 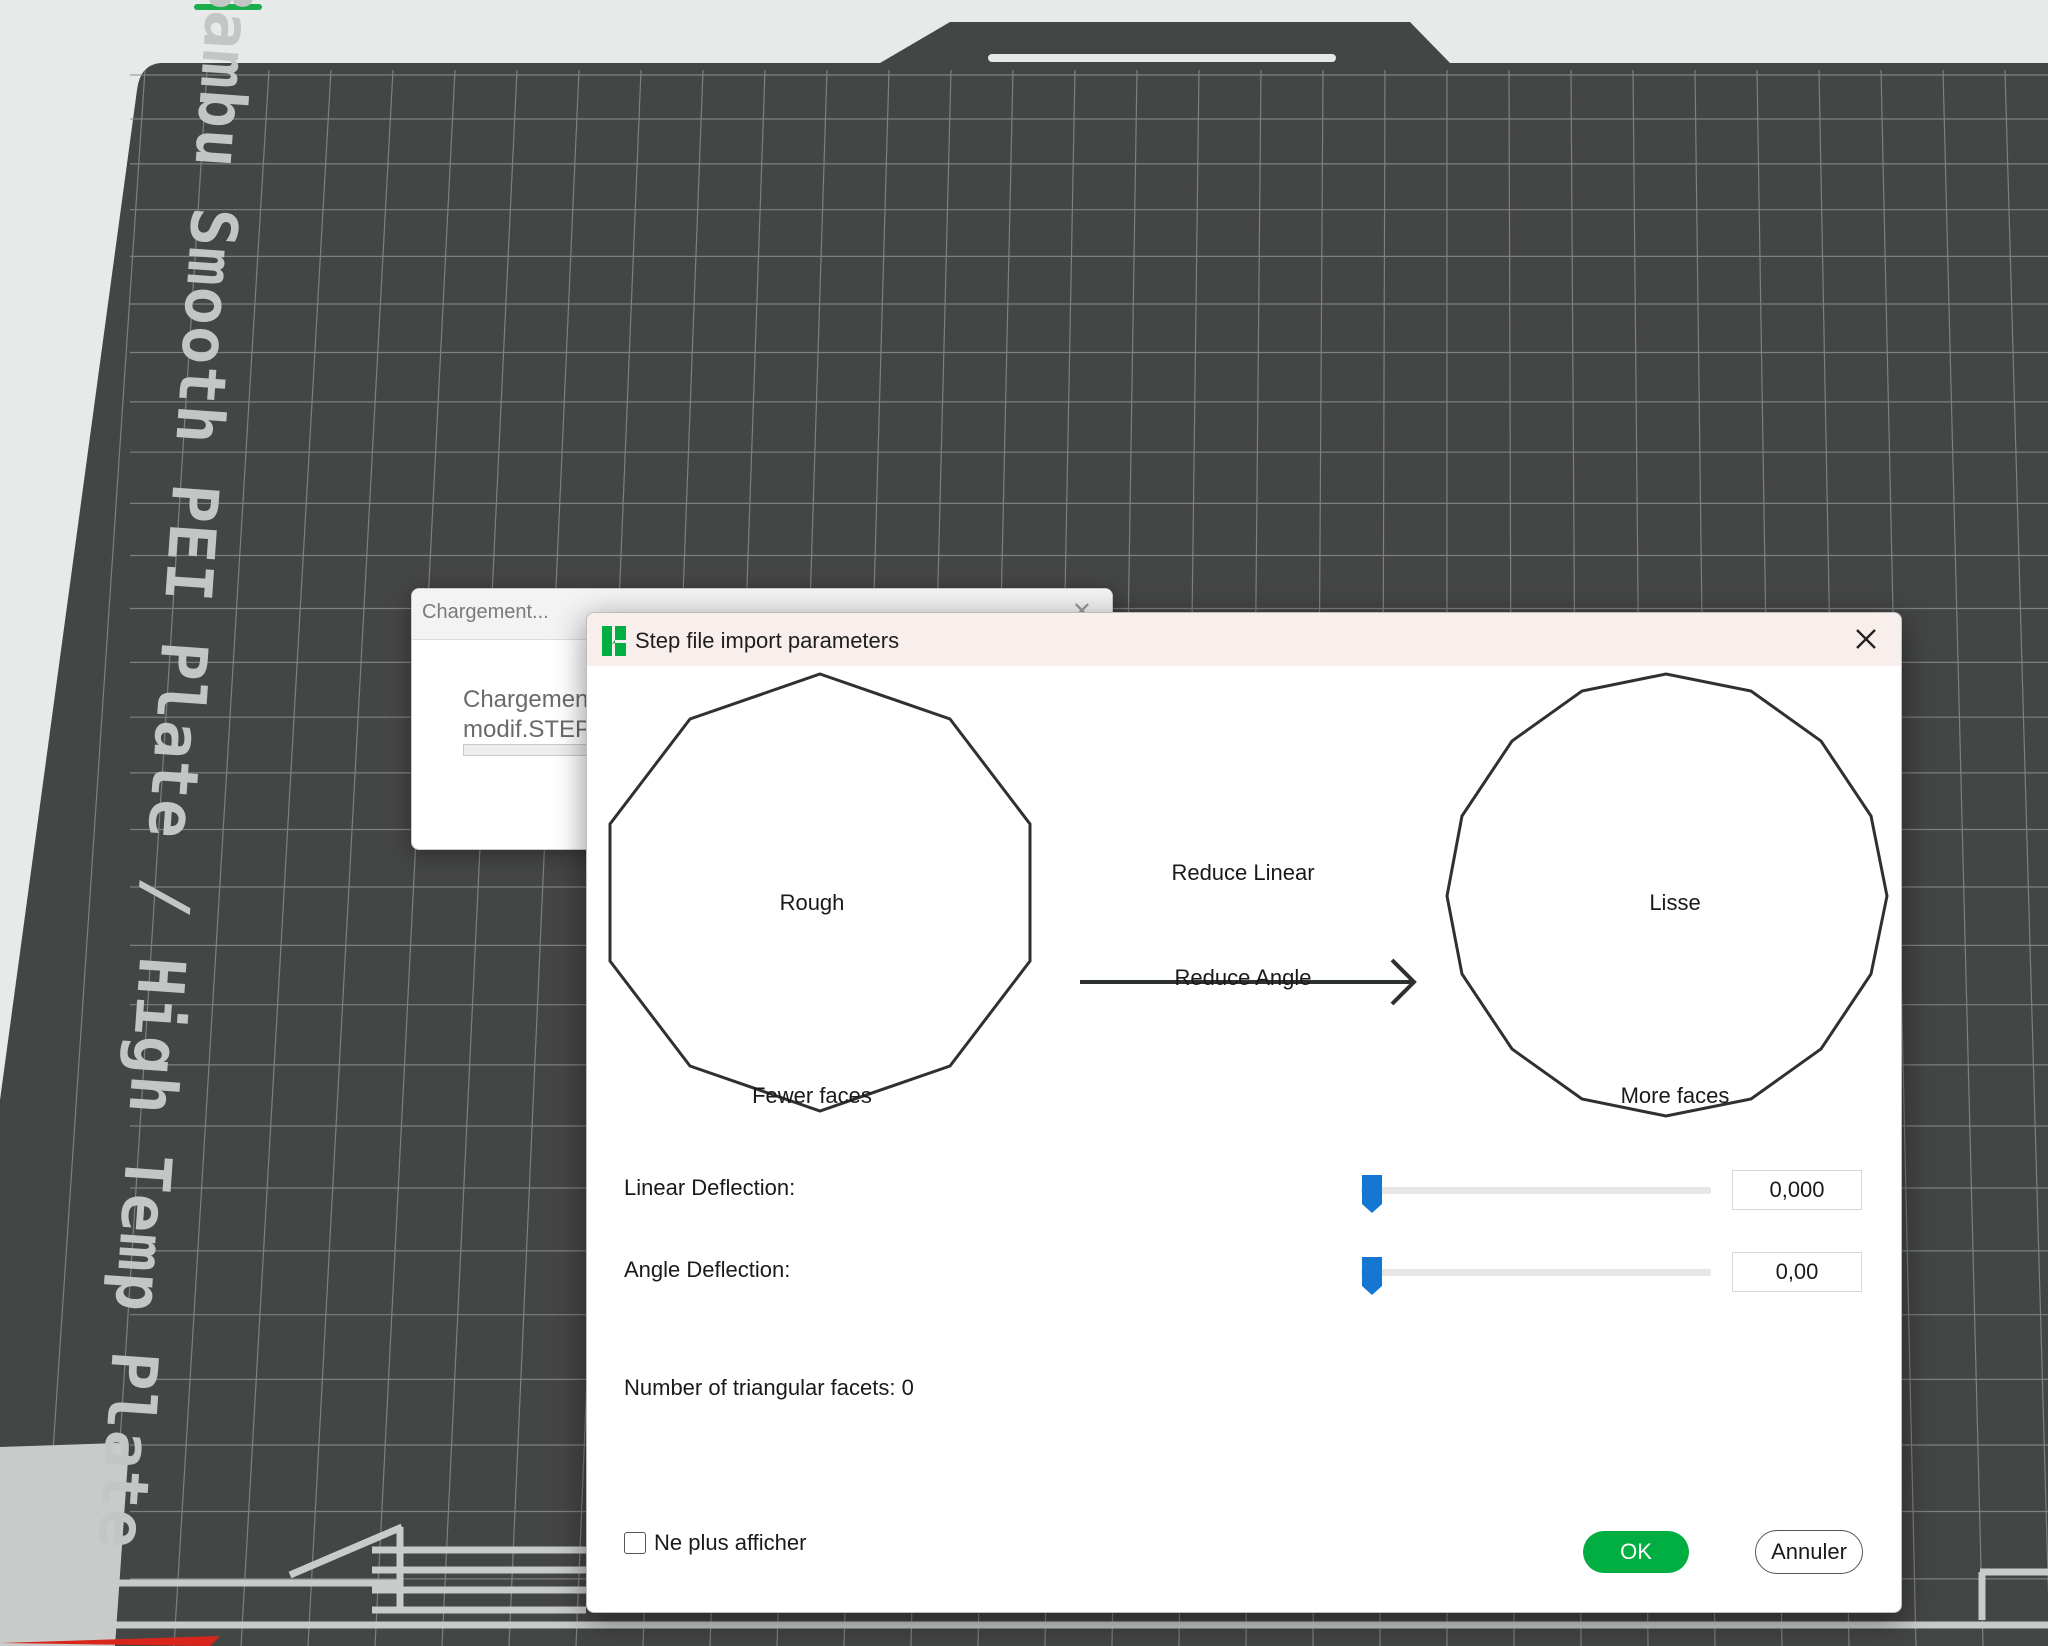 I want to click on linear-deflection-slider, so click(x=1536, y=1193).